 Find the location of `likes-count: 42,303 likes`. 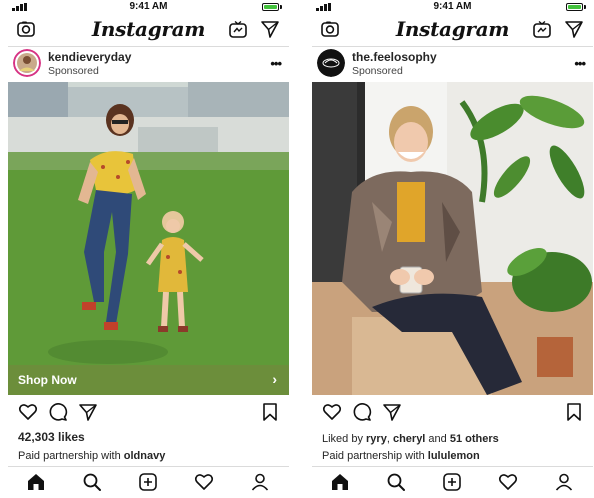

likes-count: 42,303 likes is located at coordinates (51, 437).